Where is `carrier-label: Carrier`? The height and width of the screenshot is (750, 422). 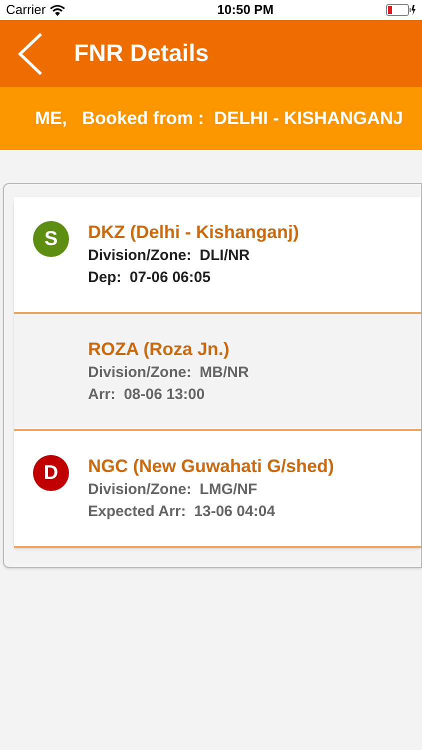
carrier-label: Carrier is located at coordinates (26, 10).